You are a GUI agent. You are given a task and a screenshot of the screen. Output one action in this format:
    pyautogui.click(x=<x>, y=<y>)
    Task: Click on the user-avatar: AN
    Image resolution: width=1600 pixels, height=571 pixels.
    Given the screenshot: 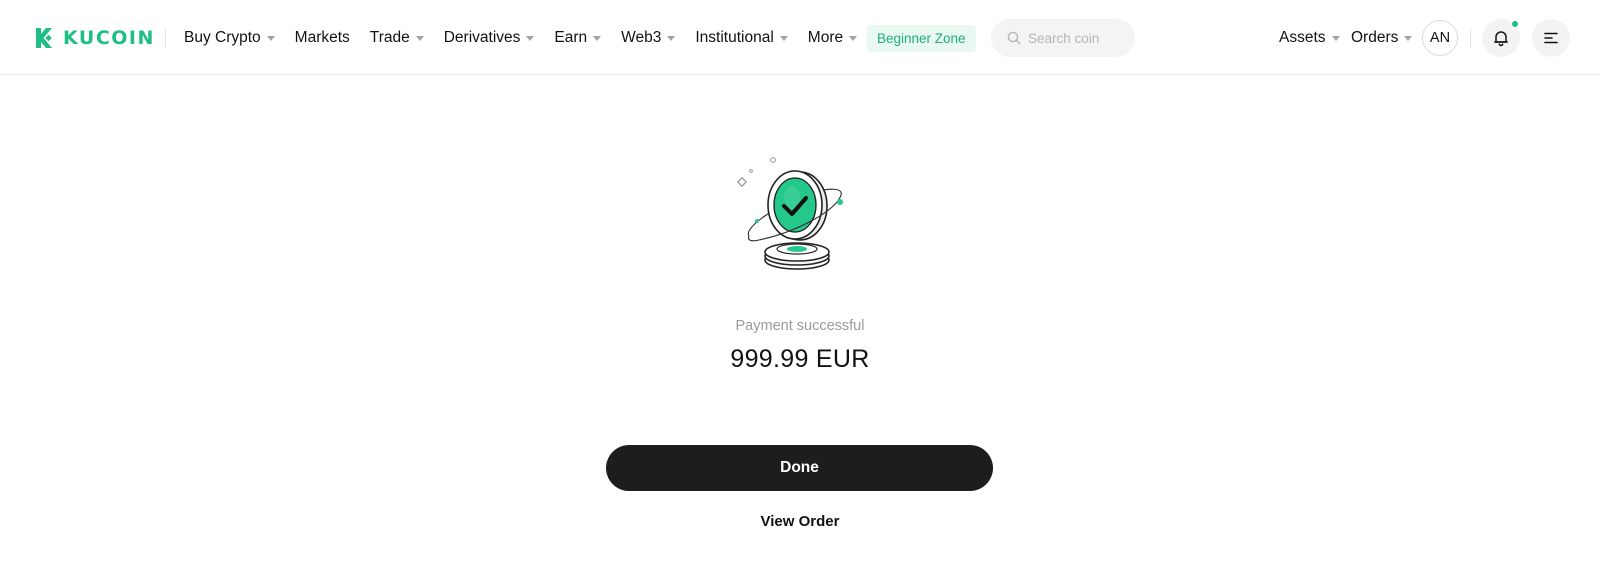 What is the action you would take?
    pyautogui.click(x=1440, y=38)
    